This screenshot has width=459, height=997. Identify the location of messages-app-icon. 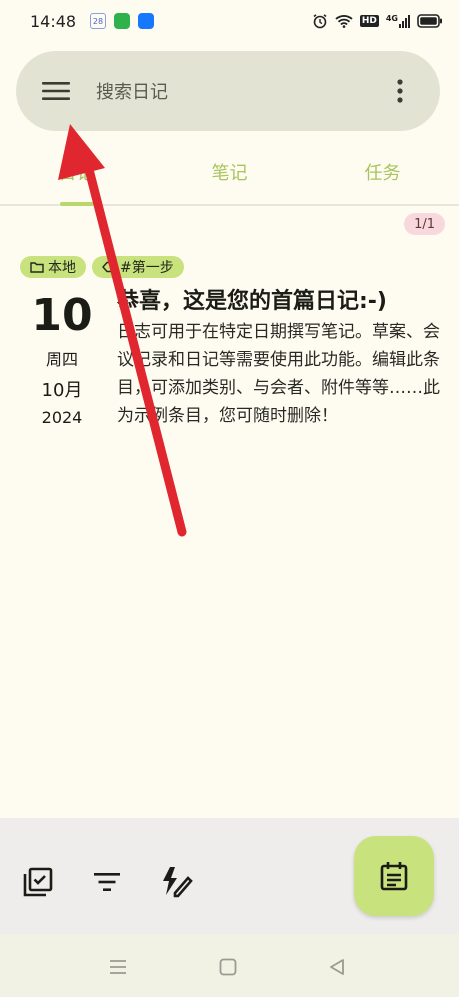
(122, 21).